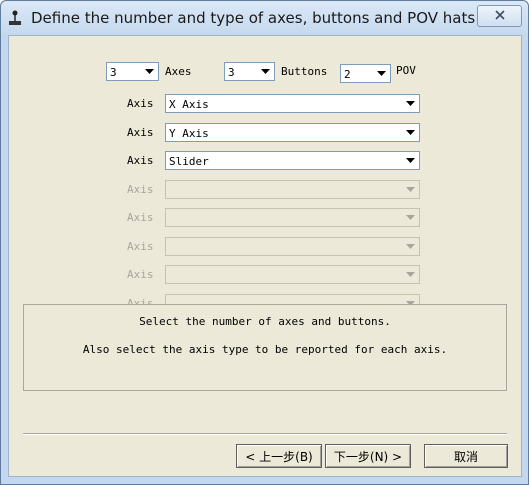 Image resolution: width=529 pixels, height=485 pixels. Describe the element at coordinates (265, 434) in the screenshot. I see `separator` at that location.